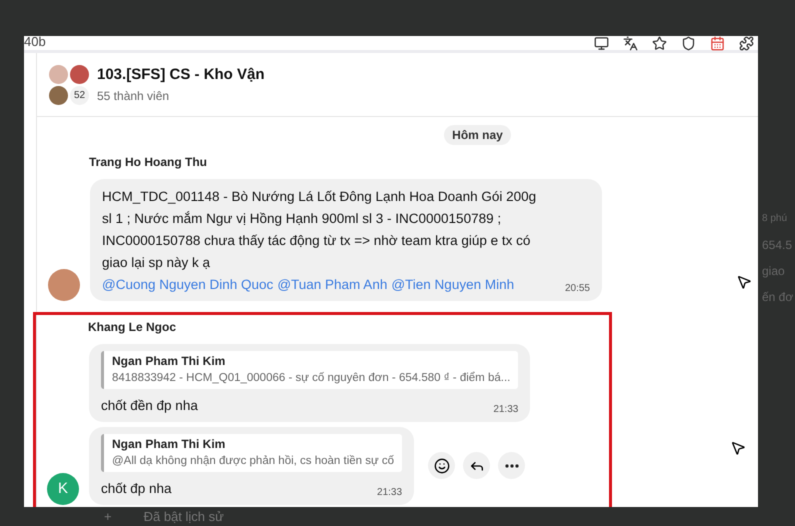 Image resolution: width=795 pixels, height=526 pixels. What do you see at coordinates (717, 43) in the screenshot?
I see `calendar-icon` at bounding box center [717, 43].